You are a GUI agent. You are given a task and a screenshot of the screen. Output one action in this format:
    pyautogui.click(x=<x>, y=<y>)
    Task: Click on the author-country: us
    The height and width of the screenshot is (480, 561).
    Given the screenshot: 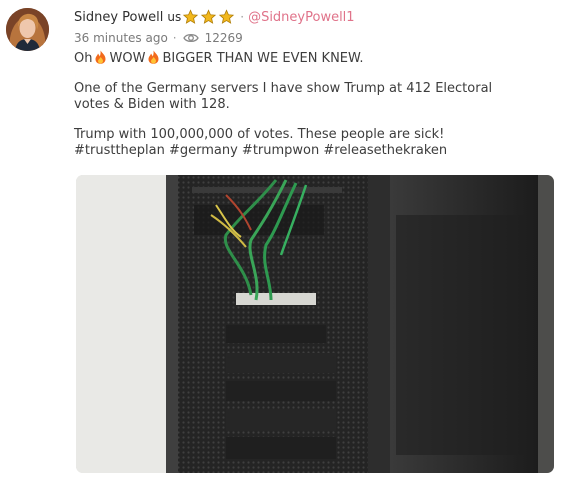 What is the action you would take?
    pyautogui.click(x=174, y=17)
    